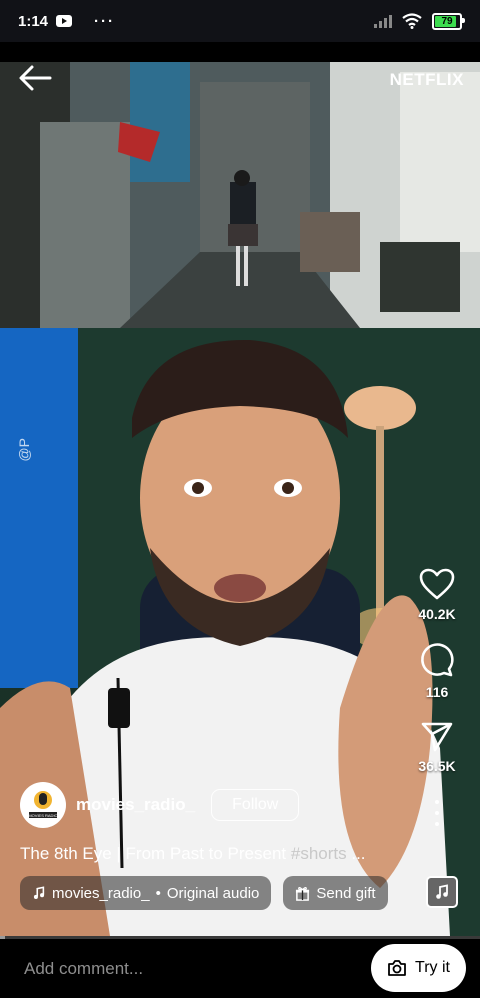 Image resolution: width=480 pixels, height=998 pixels. What do you see at coordinates (437, 584) in the screenshot?
I see `heart-icon` at bounding box center [437, 584].